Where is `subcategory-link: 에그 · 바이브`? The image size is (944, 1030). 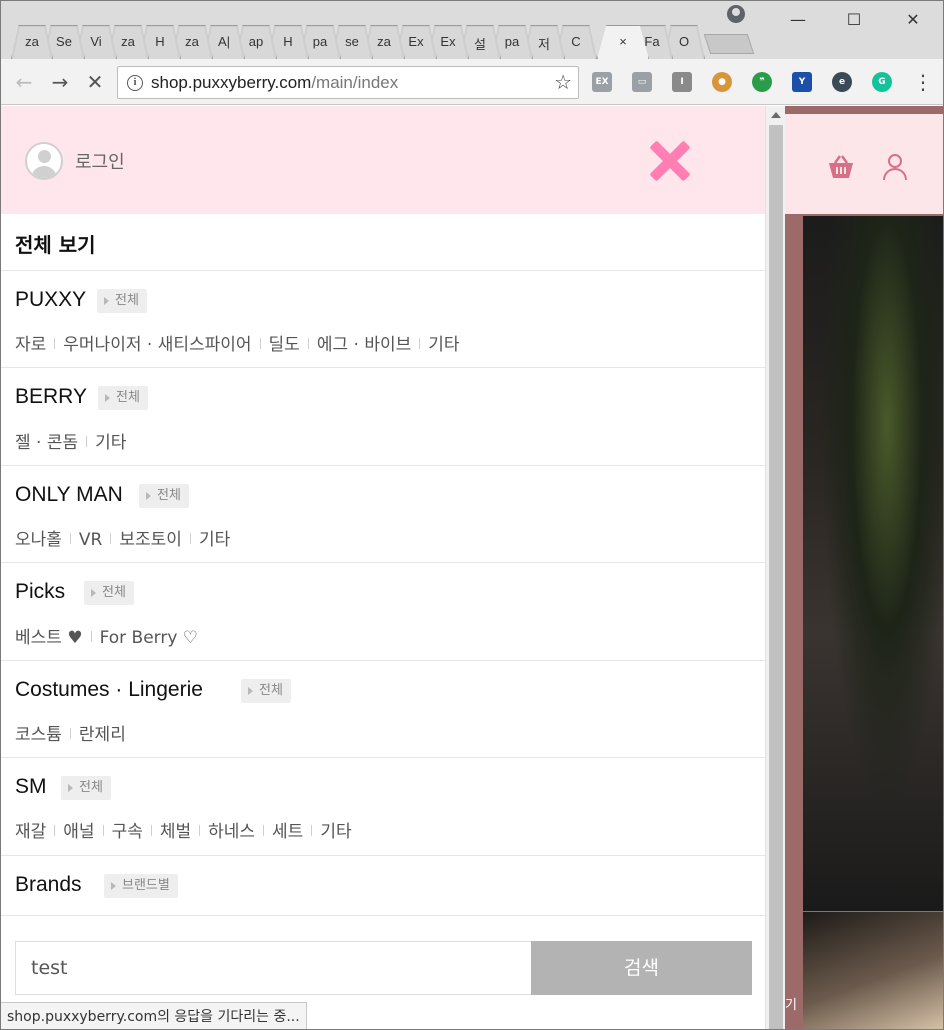
subcategory-link: 에그 · 바이브 is located at coordinates (364, 342).